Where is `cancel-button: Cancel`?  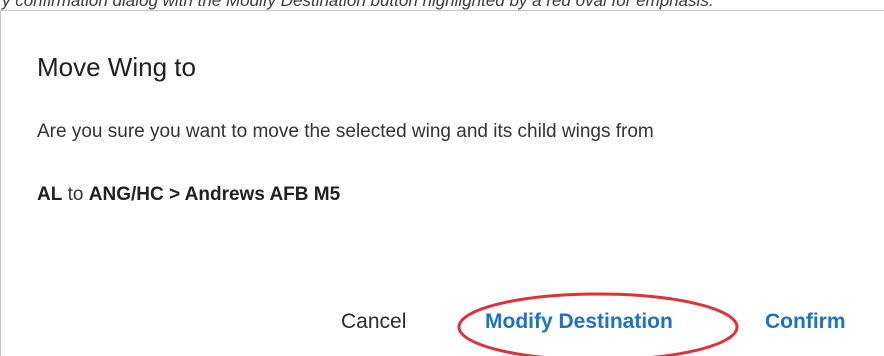 cancel-button: Cancel is located at coordinates (373, 322).